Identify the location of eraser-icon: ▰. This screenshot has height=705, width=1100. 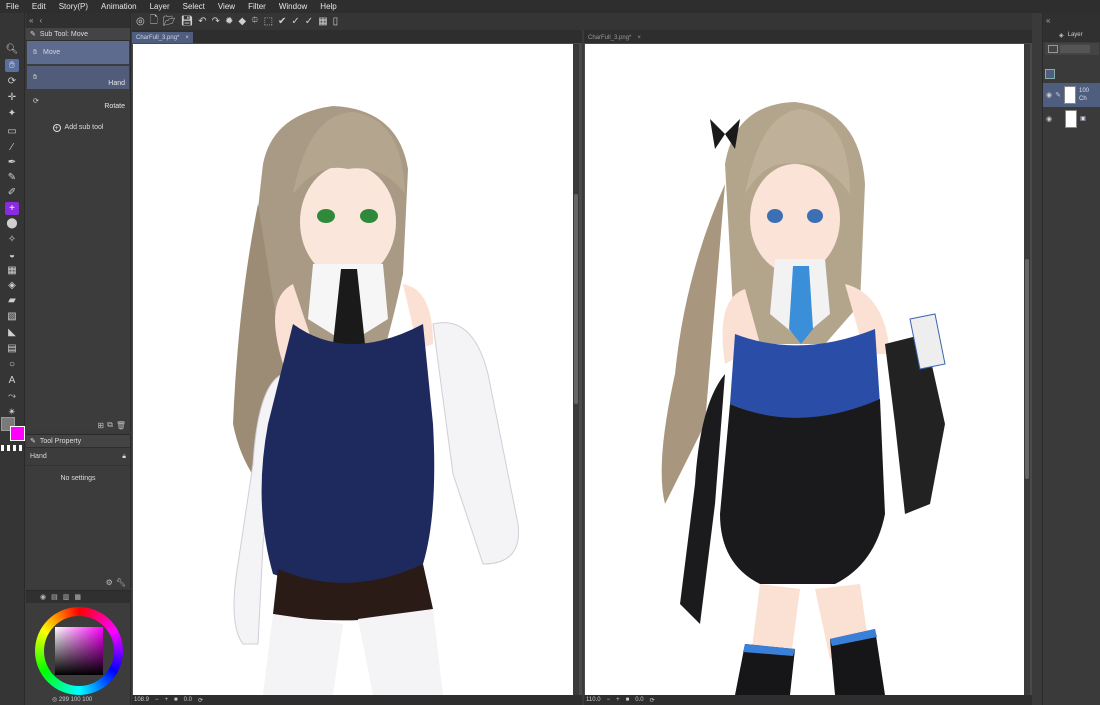
(12, 300).